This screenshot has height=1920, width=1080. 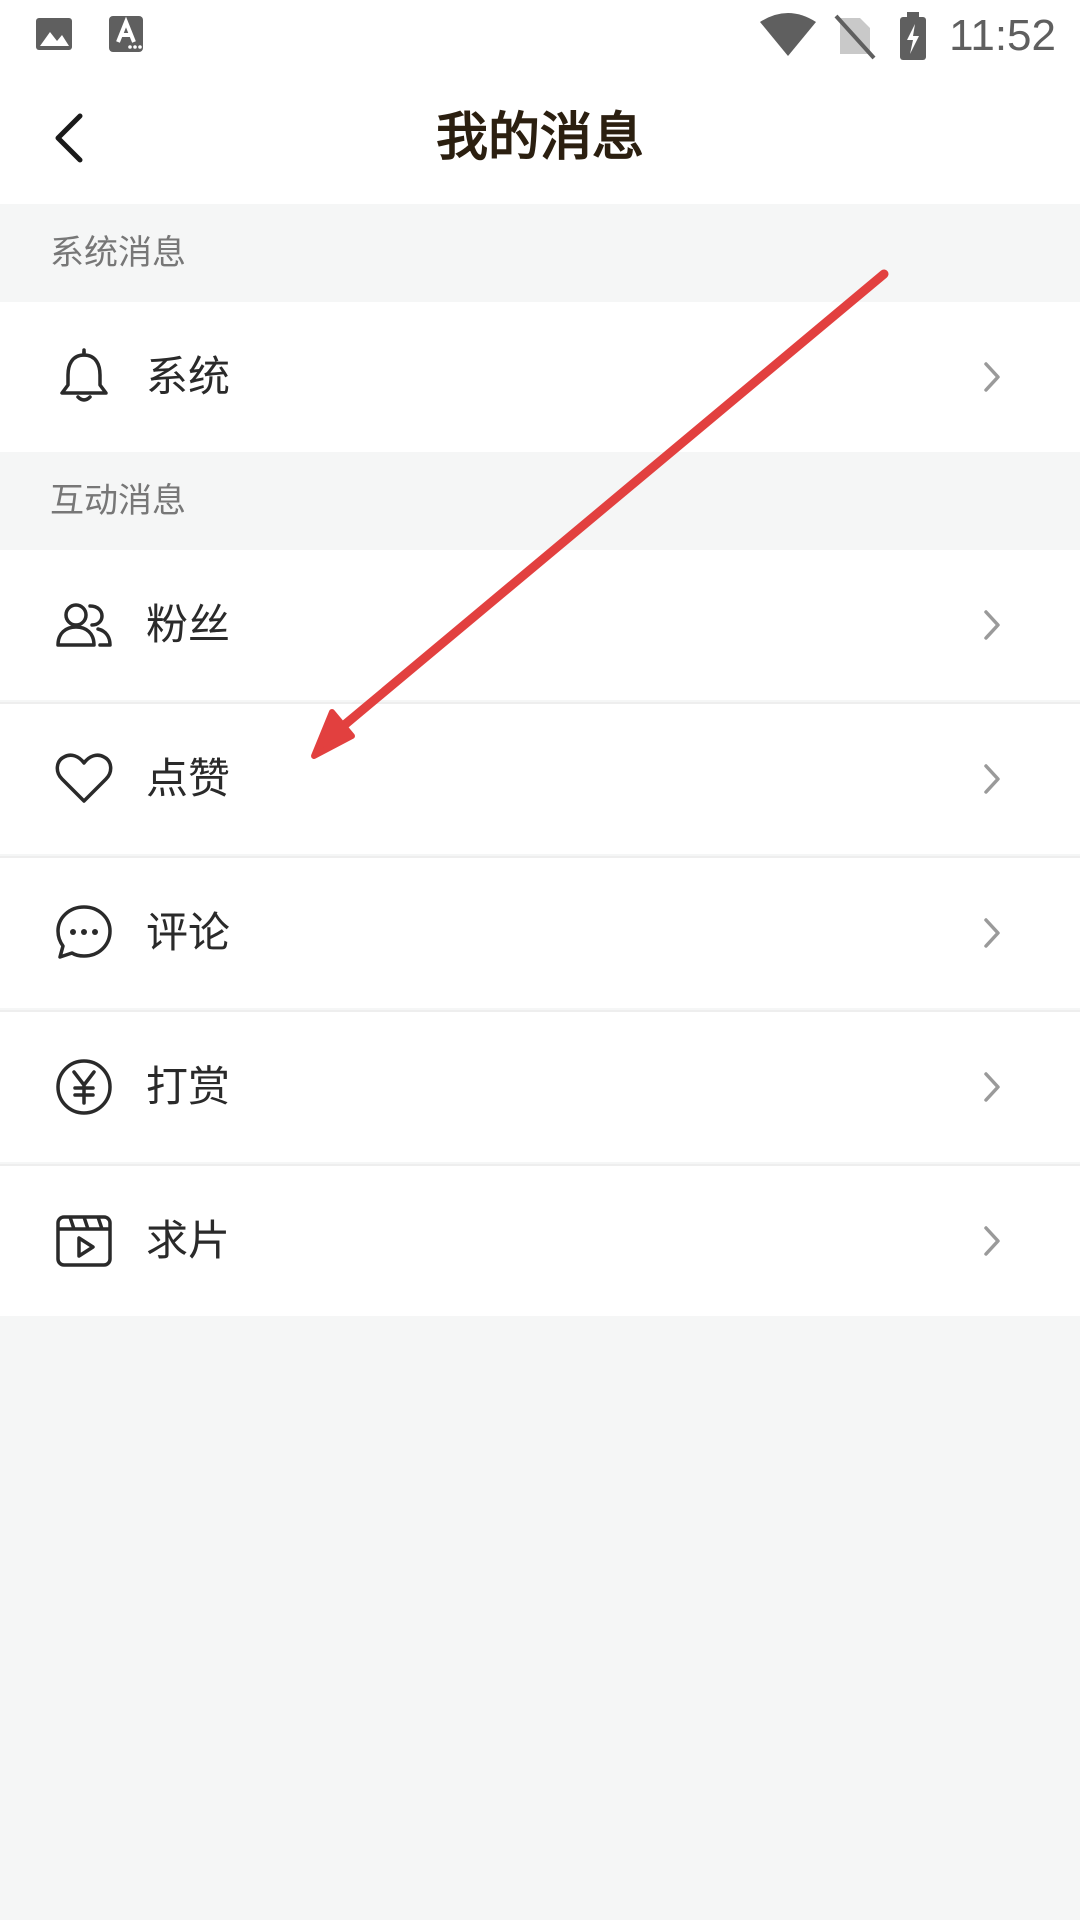 I want to click on bell-icon, so click(x=84, y=375).